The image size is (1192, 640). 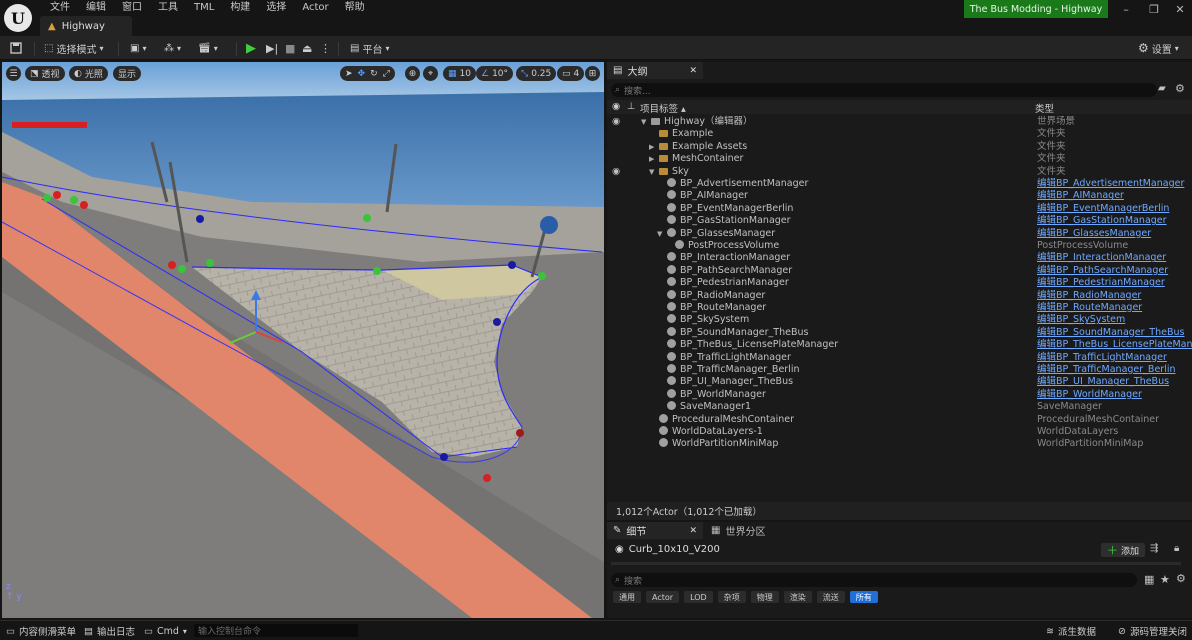 What do you see at coordinates (899, 233) in the screenshot?
I see `outliner-row: ▼ BP_GlassesManager 编辑BP_GlassesManager` at bounding box center [899, 233].